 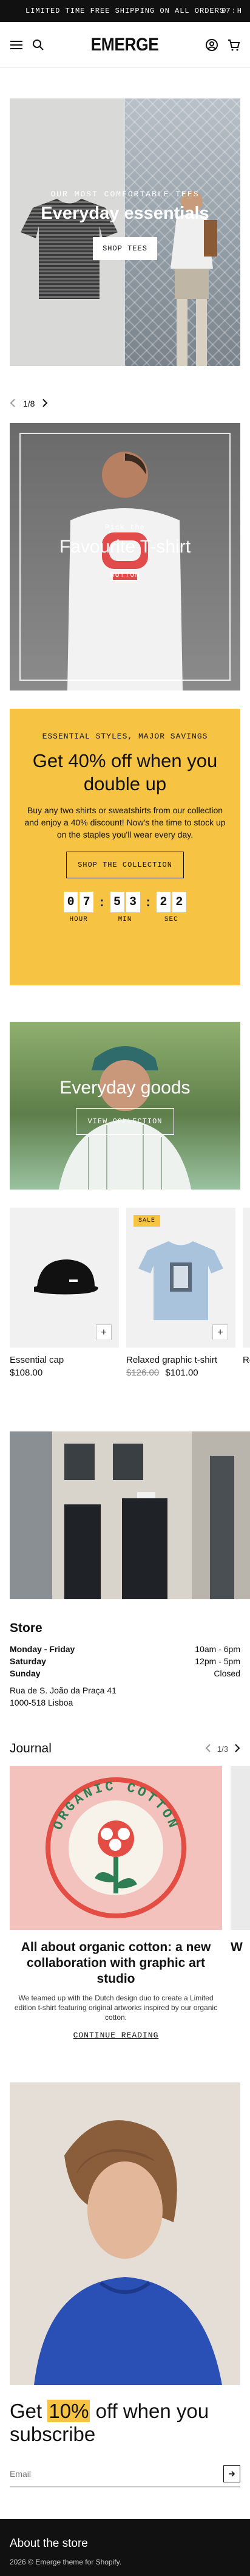 What do you see at coordinates (26, 1628) in the screenshot?
I see `store-title: Store` at bounding box center [26, 1628].